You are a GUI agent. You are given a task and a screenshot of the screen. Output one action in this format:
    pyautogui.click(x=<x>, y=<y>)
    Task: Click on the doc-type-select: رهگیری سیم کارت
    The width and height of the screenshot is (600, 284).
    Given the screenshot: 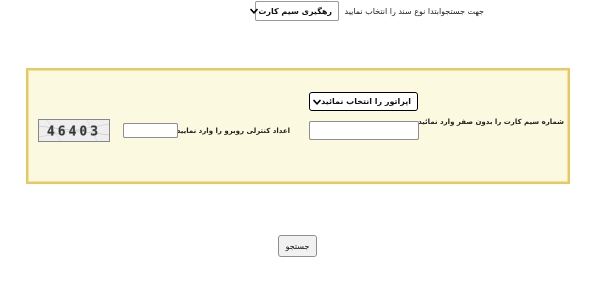 What is the action you would take?
    pyautogui.click(x=294, y=11)
    